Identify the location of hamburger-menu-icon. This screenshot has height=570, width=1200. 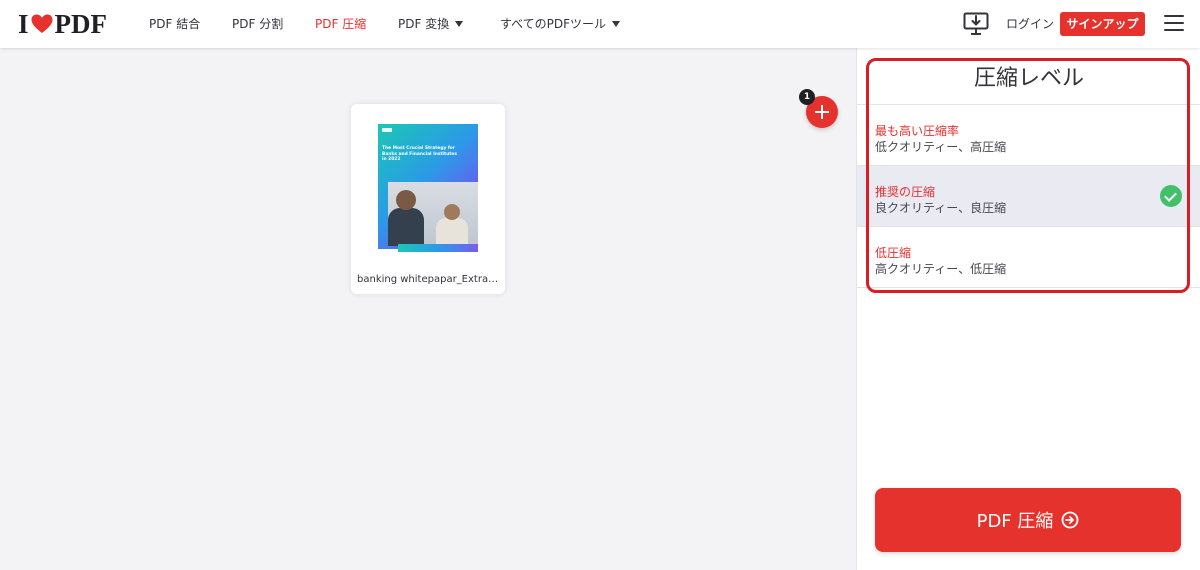
(1174, 24).